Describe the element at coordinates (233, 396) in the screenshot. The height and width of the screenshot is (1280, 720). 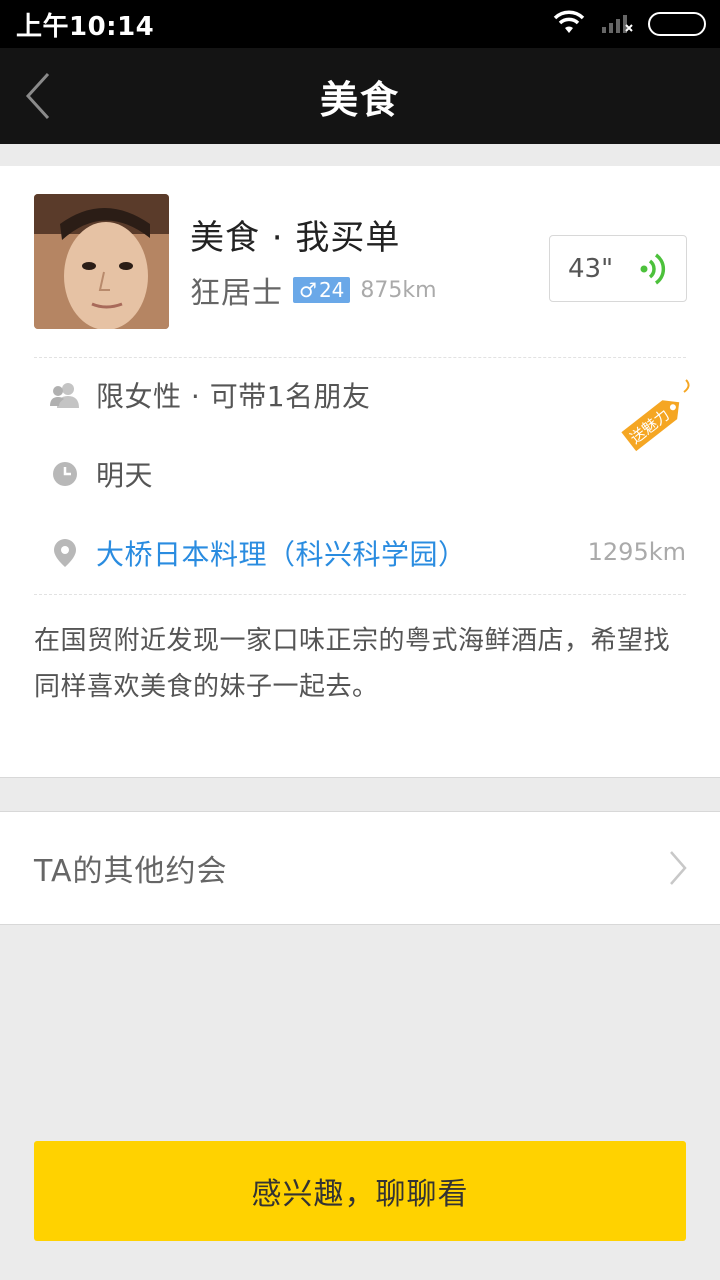
I see `requirement-text: 限女性 · 可带1名朋友` at that location.